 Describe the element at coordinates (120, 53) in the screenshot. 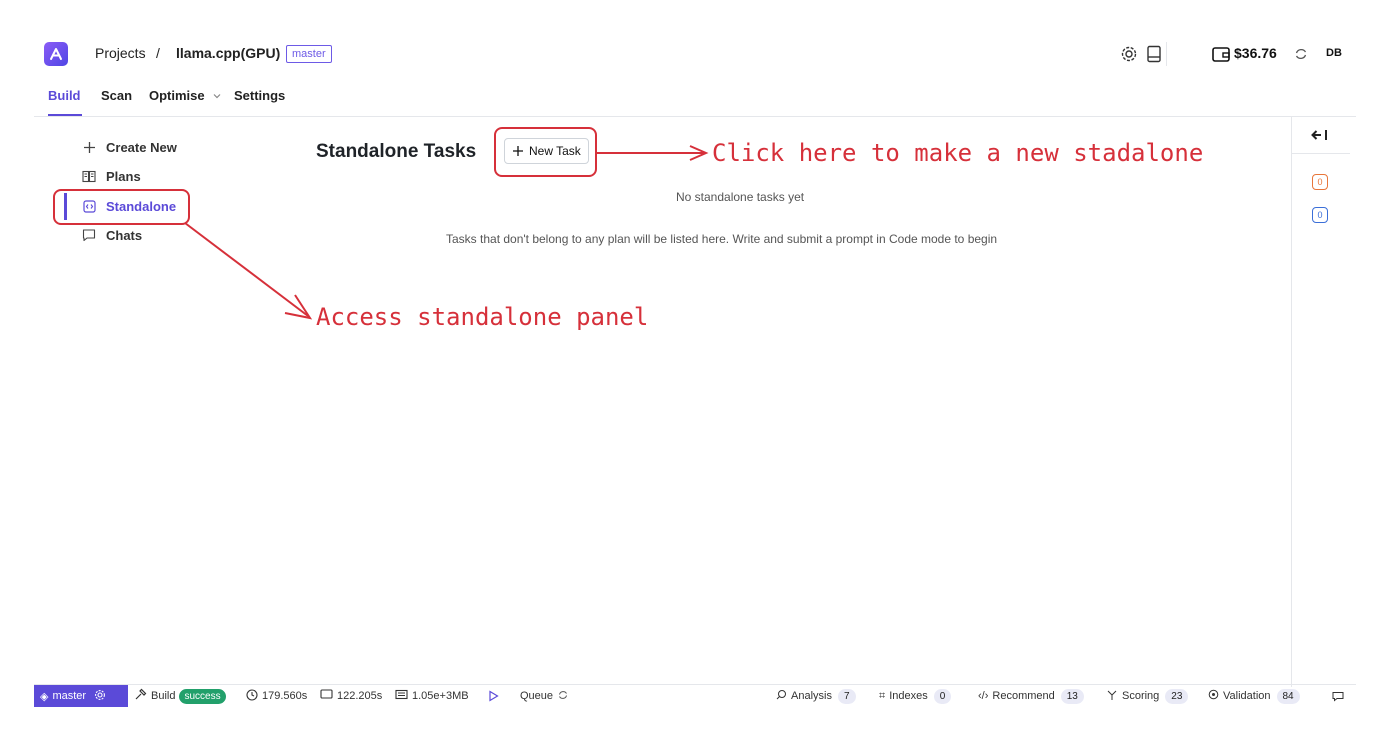

I see `breadcrumb-projects: Projects` at that location.